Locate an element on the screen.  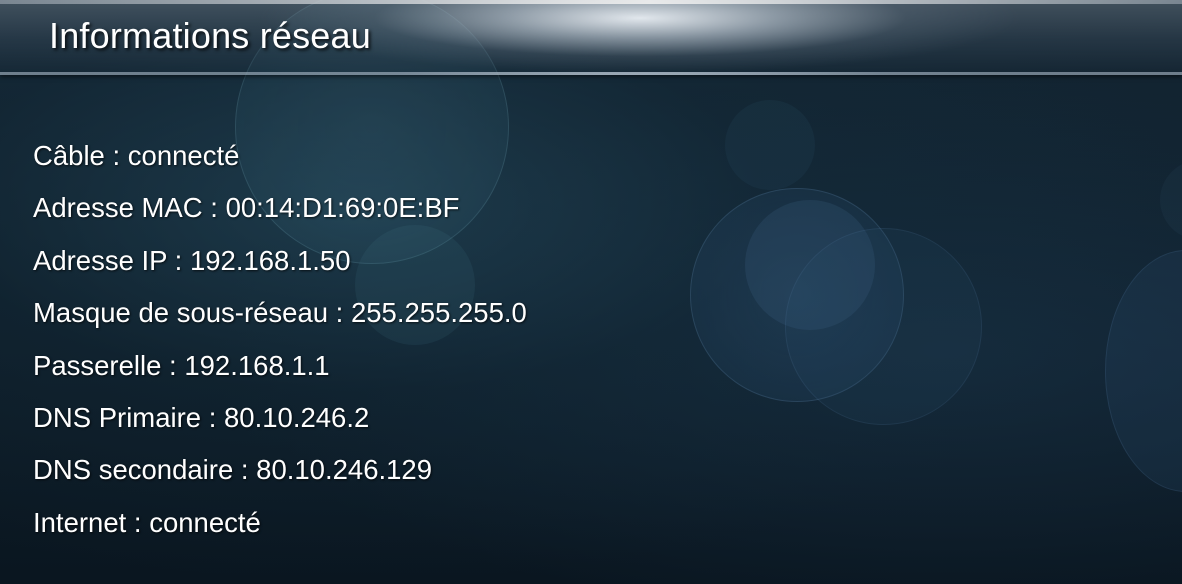
info-row-primary-dns: DNS Primaire : 80.10.246.2 is located at coordinates (280, 422).